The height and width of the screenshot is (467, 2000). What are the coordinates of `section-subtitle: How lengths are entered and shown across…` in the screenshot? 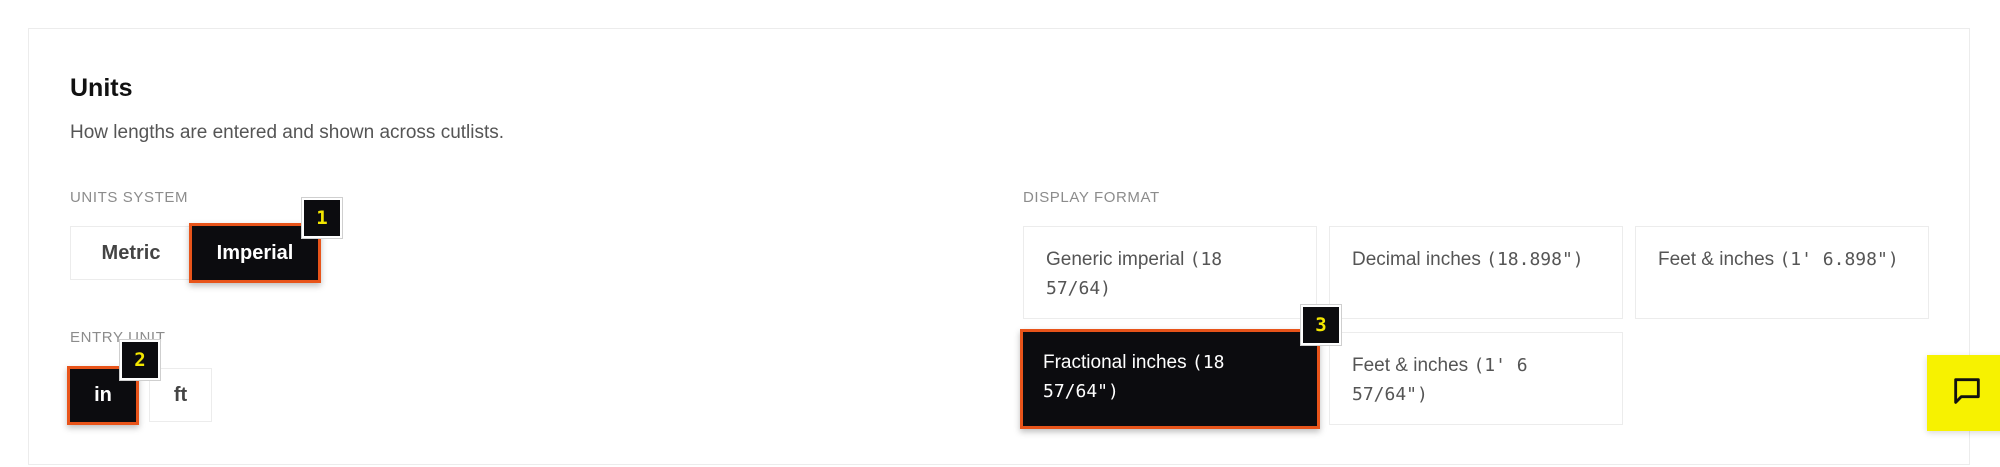 It's located at (287, 132).